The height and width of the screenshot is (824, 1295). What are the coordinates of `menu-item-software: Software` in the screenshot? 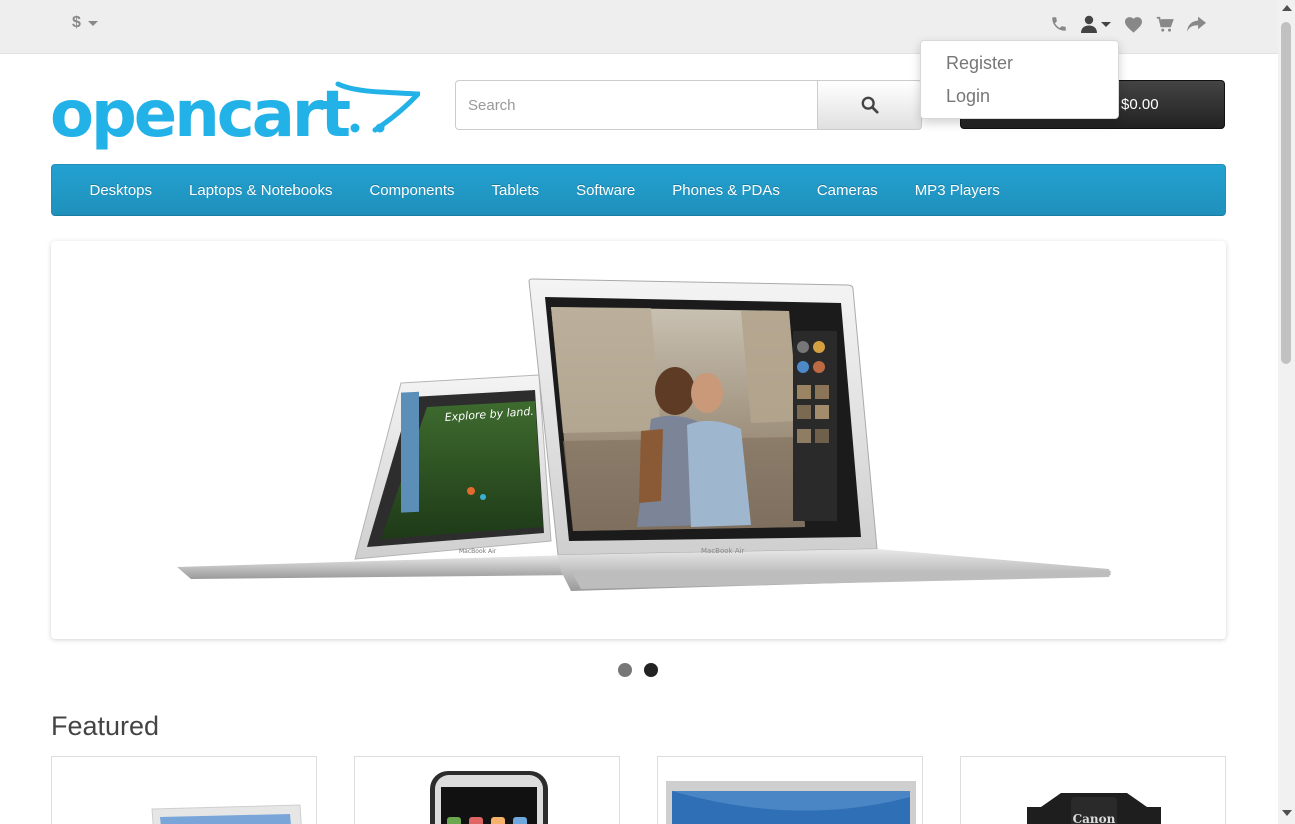 It's located at (606, 190).